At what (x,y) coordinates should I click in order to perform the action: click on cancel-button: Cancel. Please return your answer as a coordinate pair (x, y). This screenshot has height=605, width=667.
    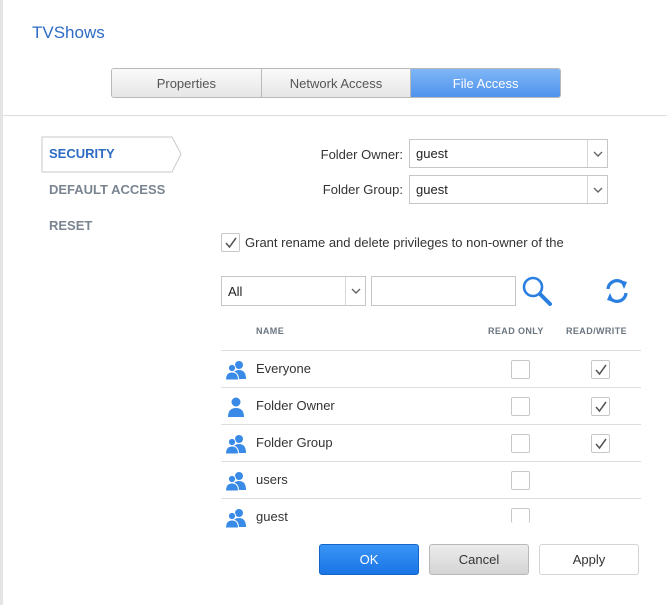
    Looking at the image, I should click on (479, 559).